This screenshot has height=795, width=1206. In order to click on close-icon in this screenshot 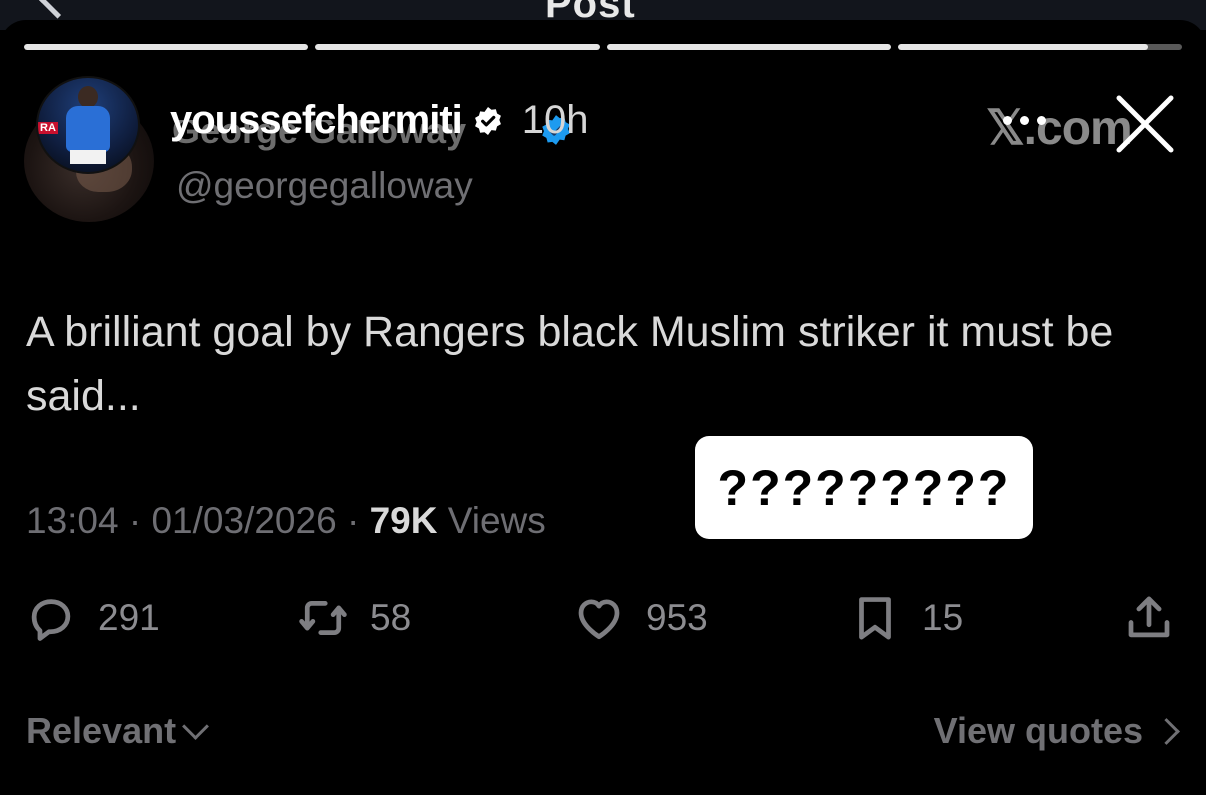, I will do `click(1145, 124)`.